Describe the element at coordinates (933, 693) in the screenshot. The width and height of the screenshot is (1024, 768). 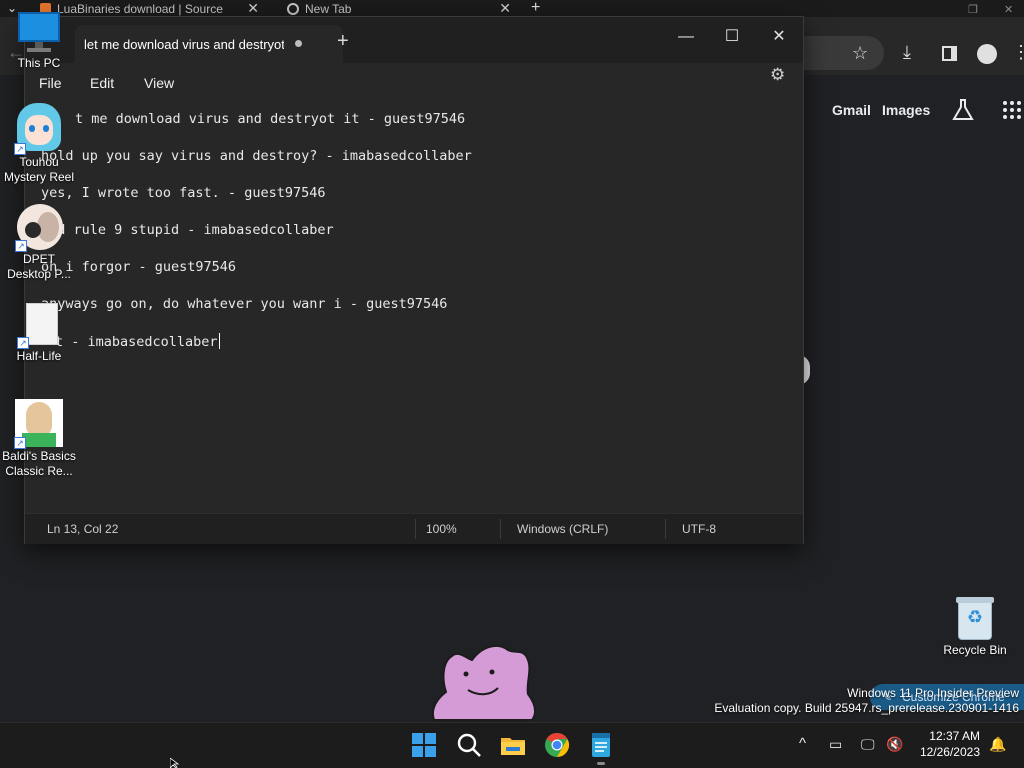
I see `watermark-line-1: Windows 11 Pro Insider Preview` at that location.